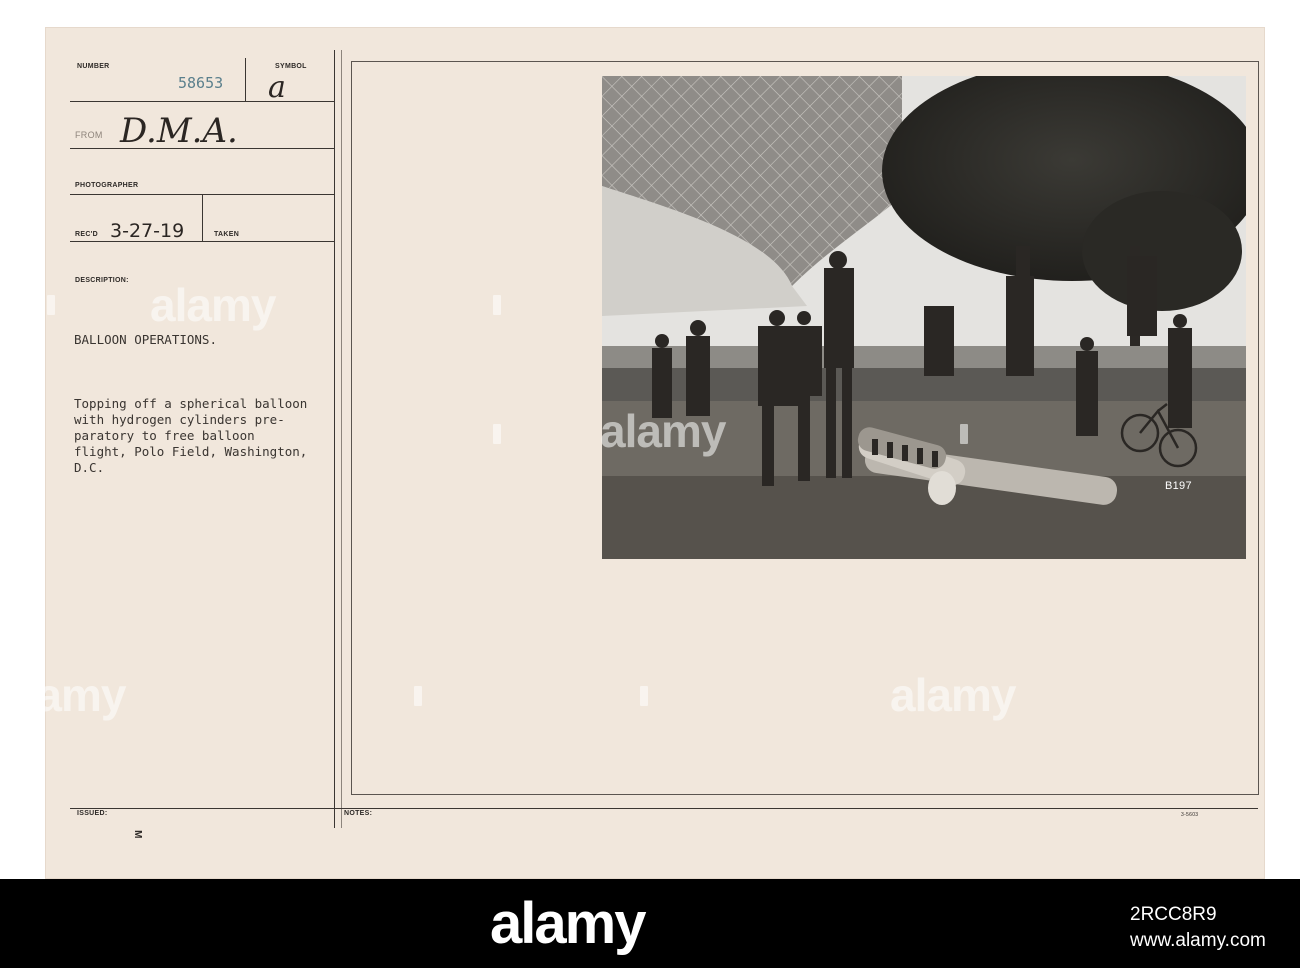 The height and width of the screenshot is (968, 1300). I want to click on taken-label: TAKEN, so click(227, 234).